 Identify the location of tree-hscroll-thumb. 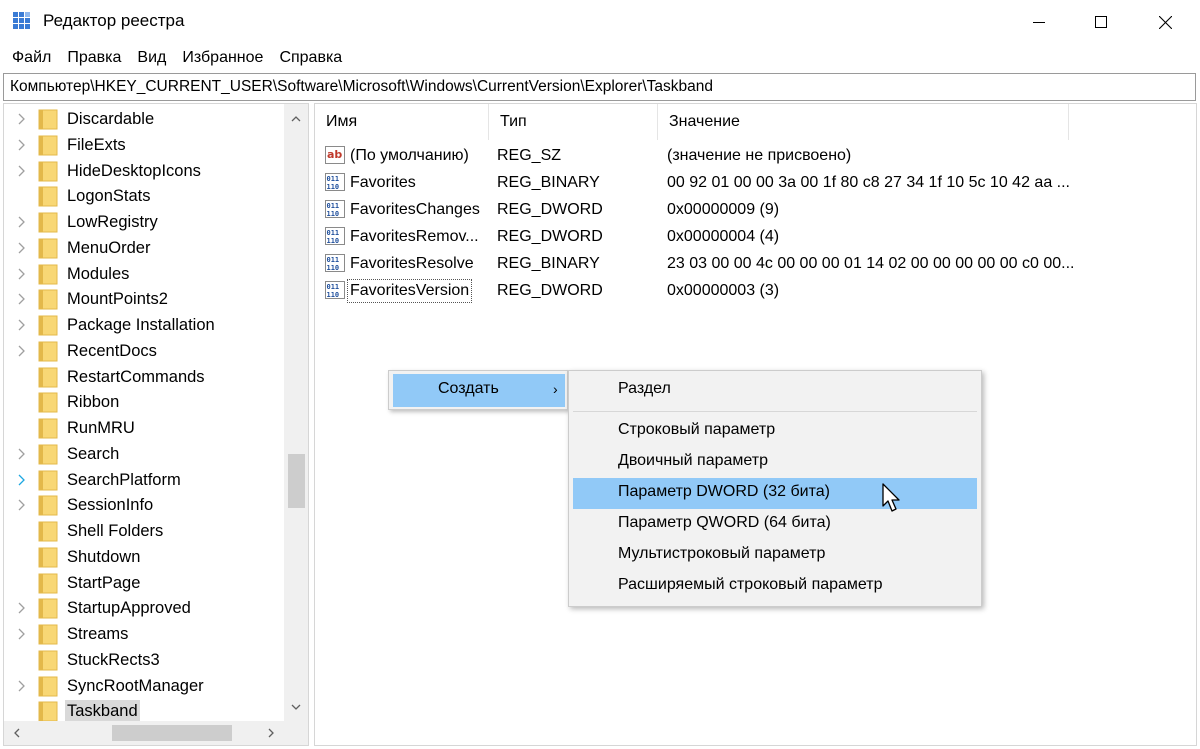
(172, 733).